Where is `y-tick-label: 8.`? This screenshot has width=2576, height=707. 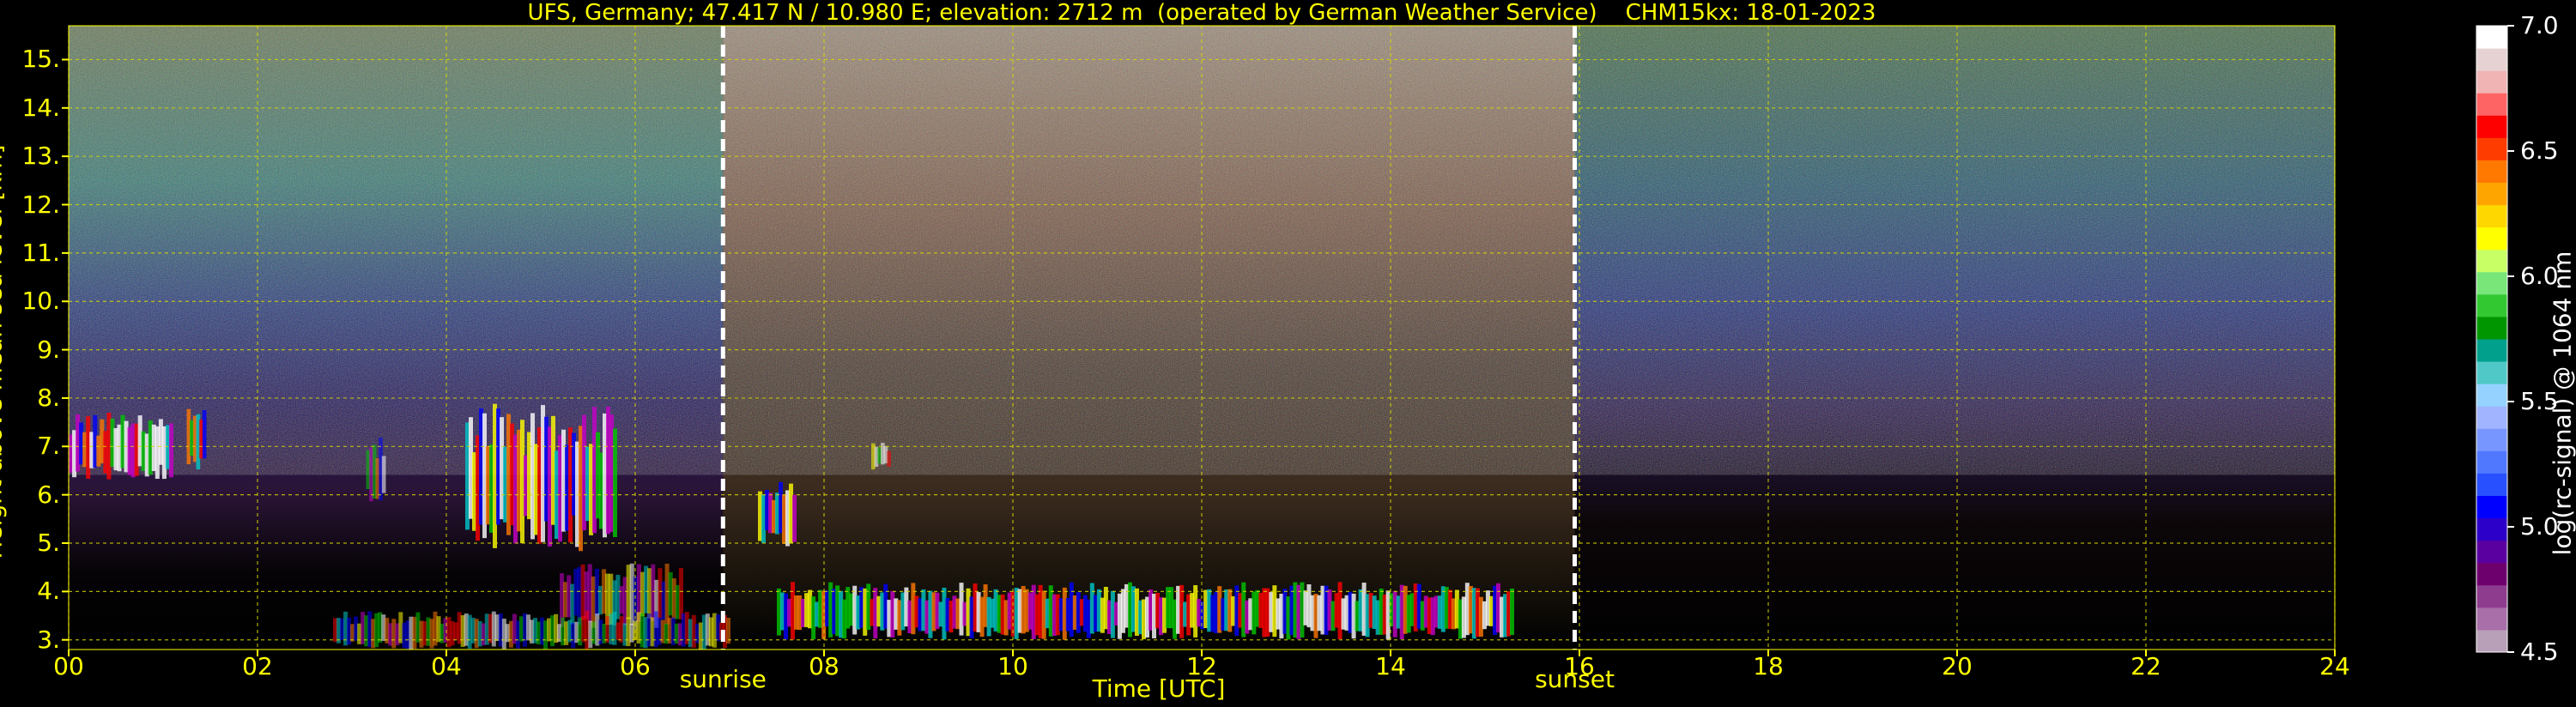
y-tick-label: 8. is located at coordinates (48, 398).